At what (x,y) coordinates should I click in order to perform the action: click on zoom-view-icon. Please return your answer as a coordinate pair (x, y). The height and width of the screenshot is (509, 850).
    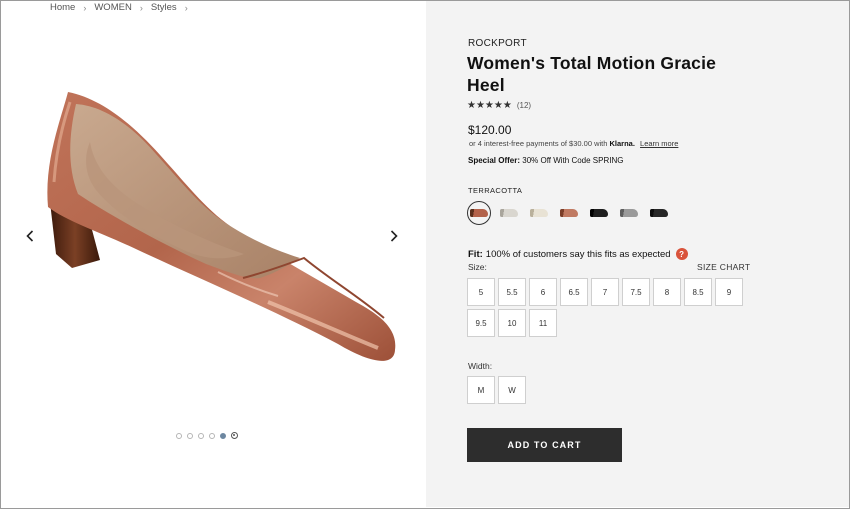
    Looking at the image, I should click on (234, 435).